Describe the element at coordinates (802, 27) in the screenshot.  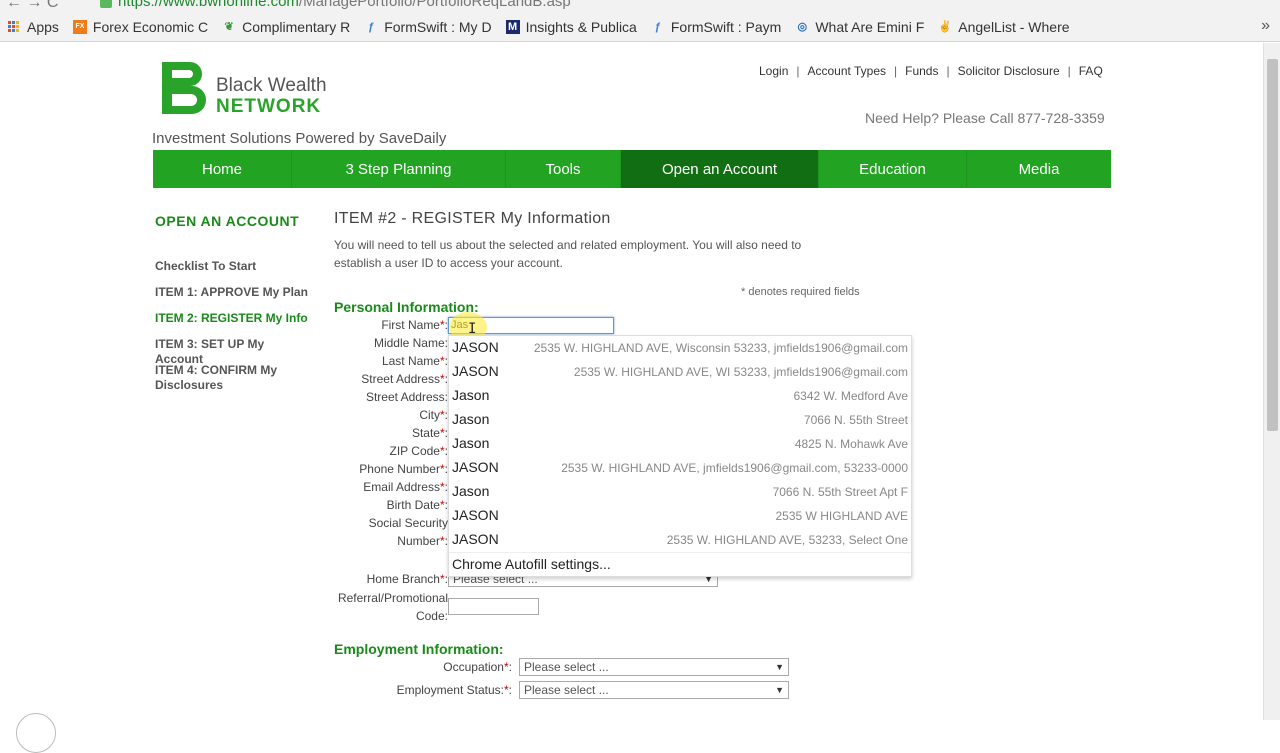
I see `swirl-icon: ◎` at that location.